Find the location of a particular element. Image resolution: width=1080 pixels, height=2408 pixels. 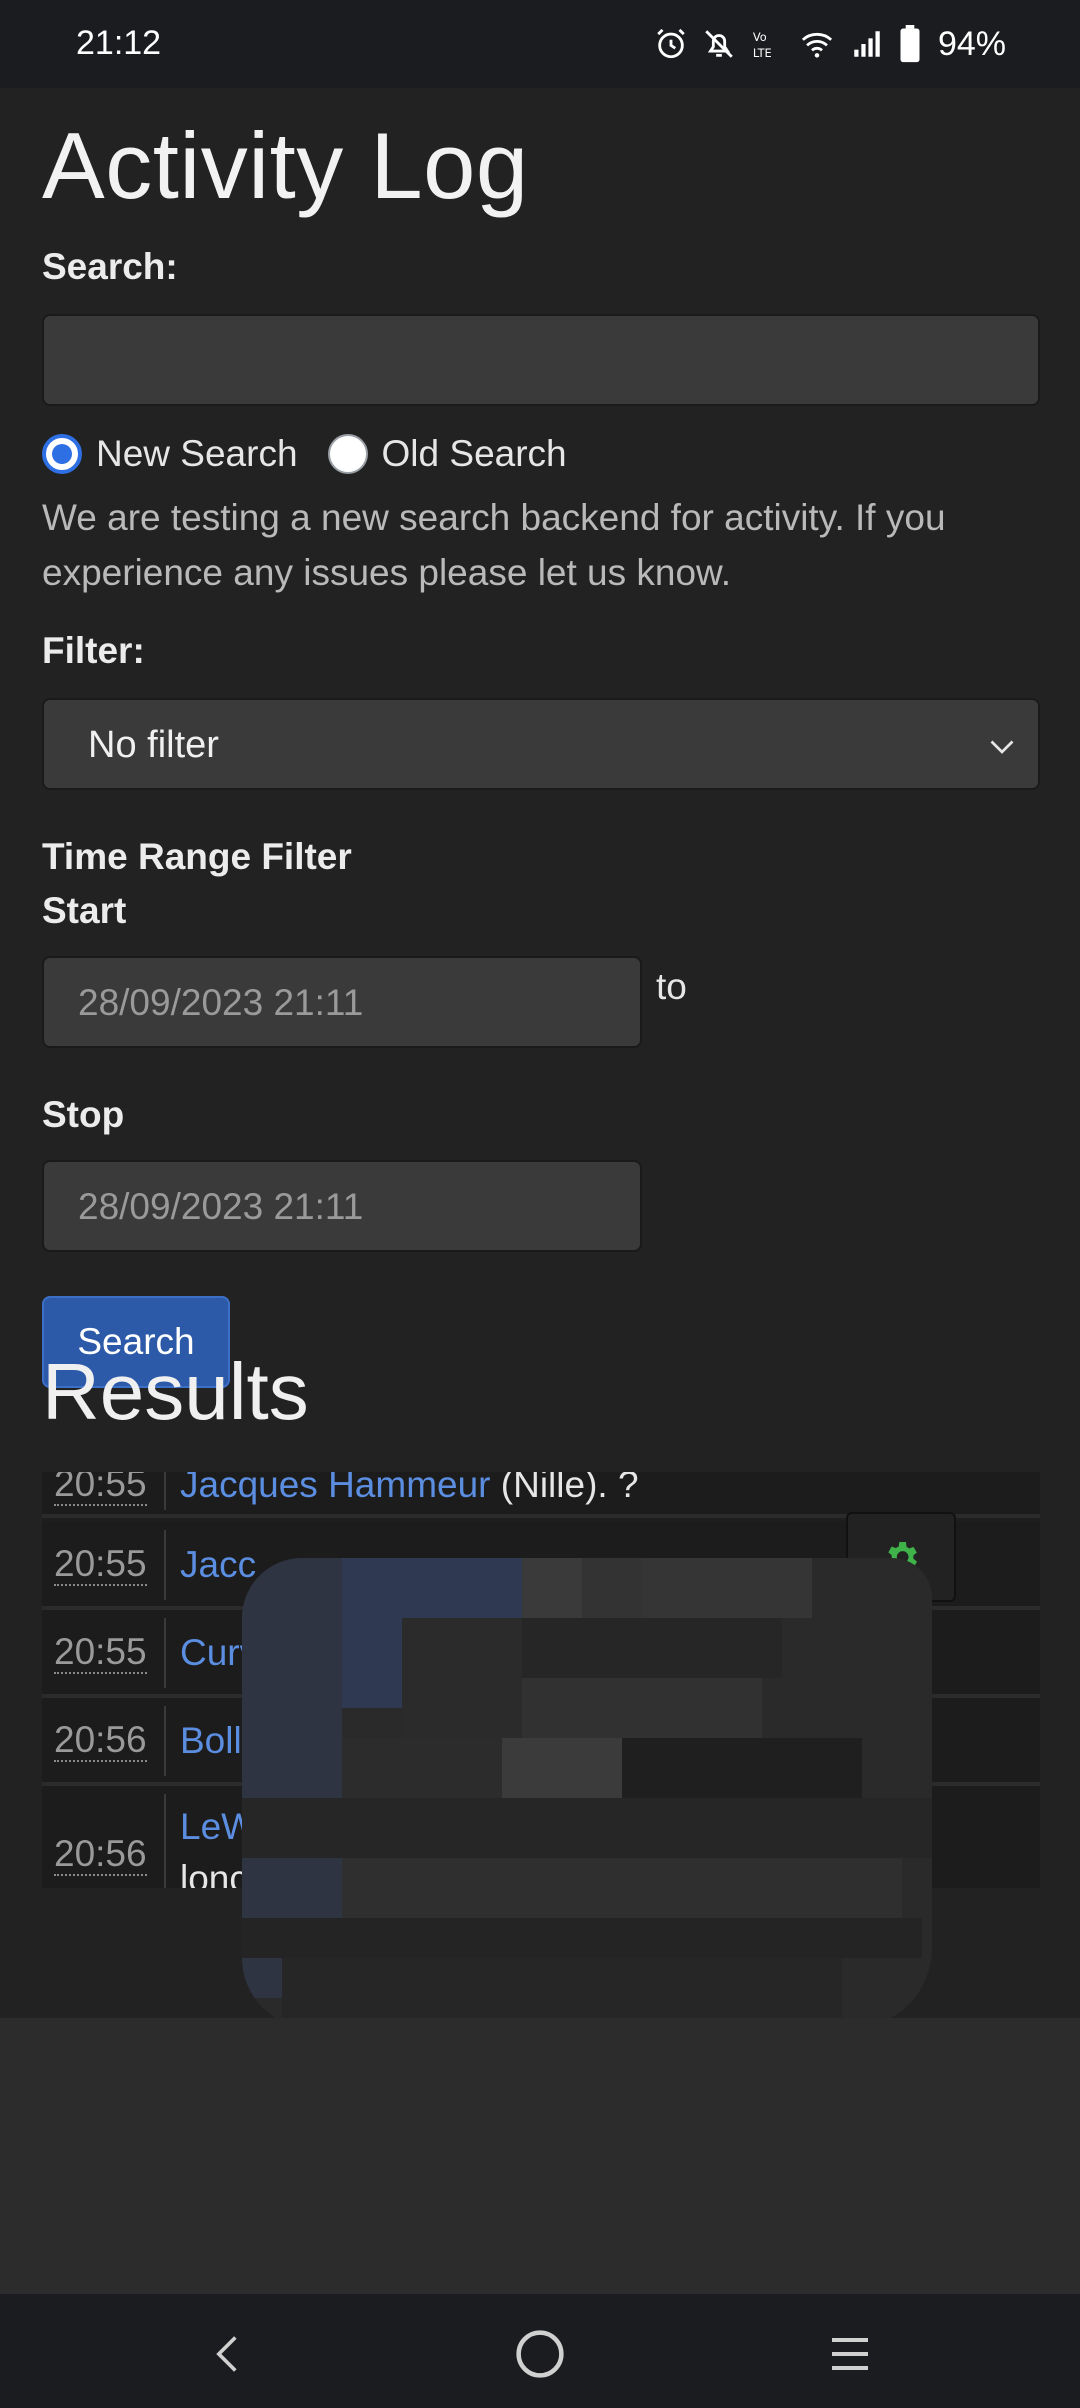

old-search-radio is located at coordinates (347, 454).